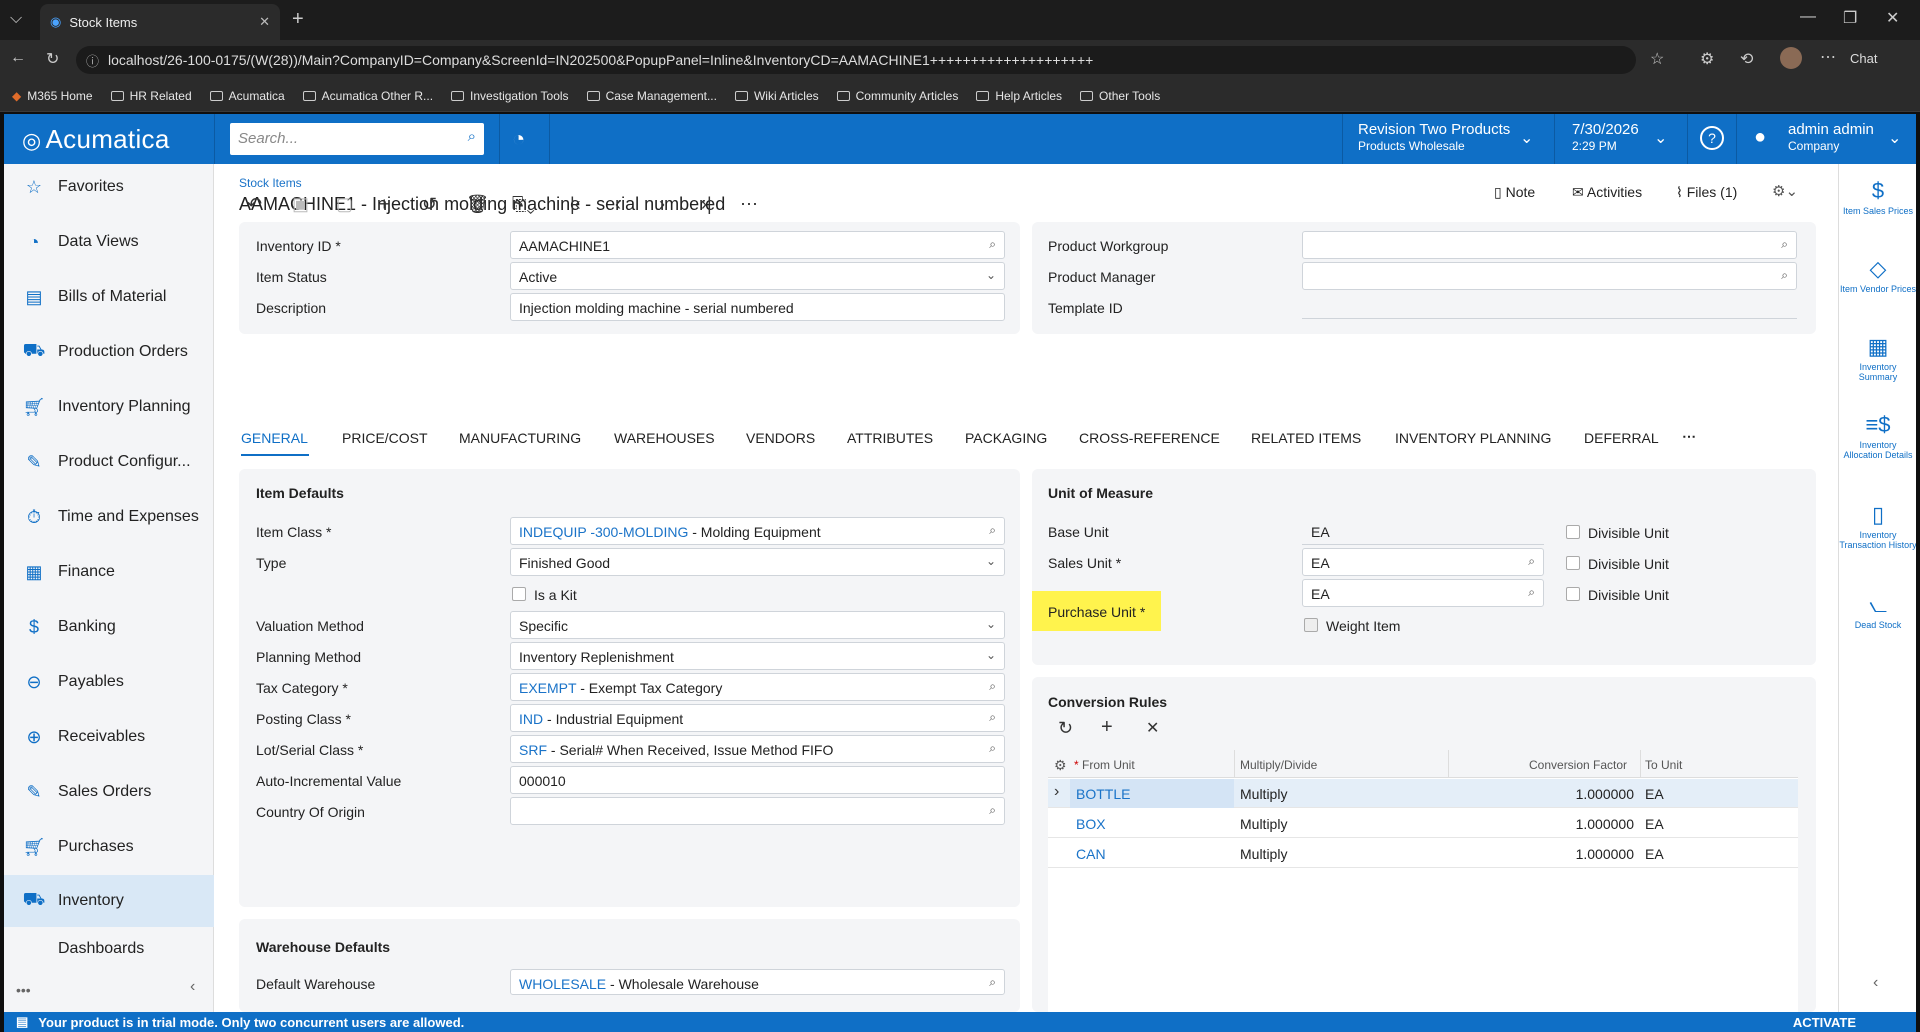 The height and width of the screenshot is (1032, 1920). What do you see at coordinates (757, 625) in the screenshot?
I see `valuation-method-select: Specific ⌄` at bounding box center [757, 625].